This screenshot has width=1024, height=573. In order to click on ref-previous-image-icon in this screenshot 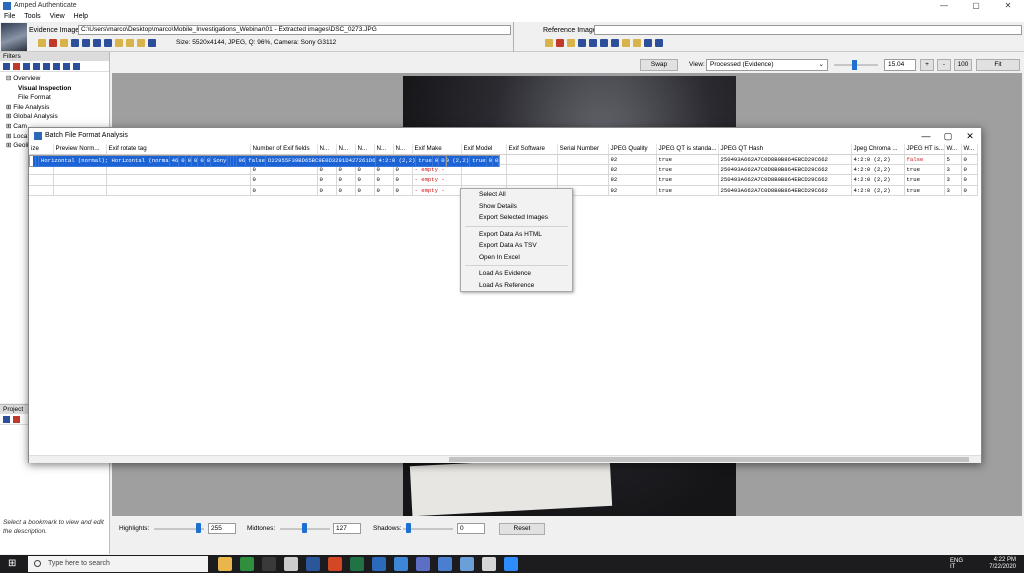, I will do `click(593, 43)`.